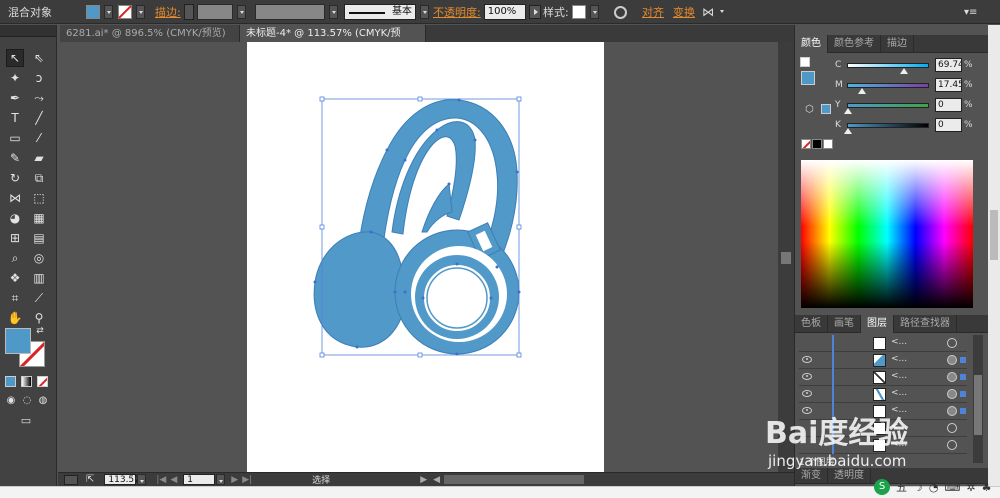 The height and width of the screenshot is (498, 1000). What do you see at coordinates (39, 218) in the screenshot?
I see `perspective-grid-tool-icon: ▦` at bounding box center [39, 218].